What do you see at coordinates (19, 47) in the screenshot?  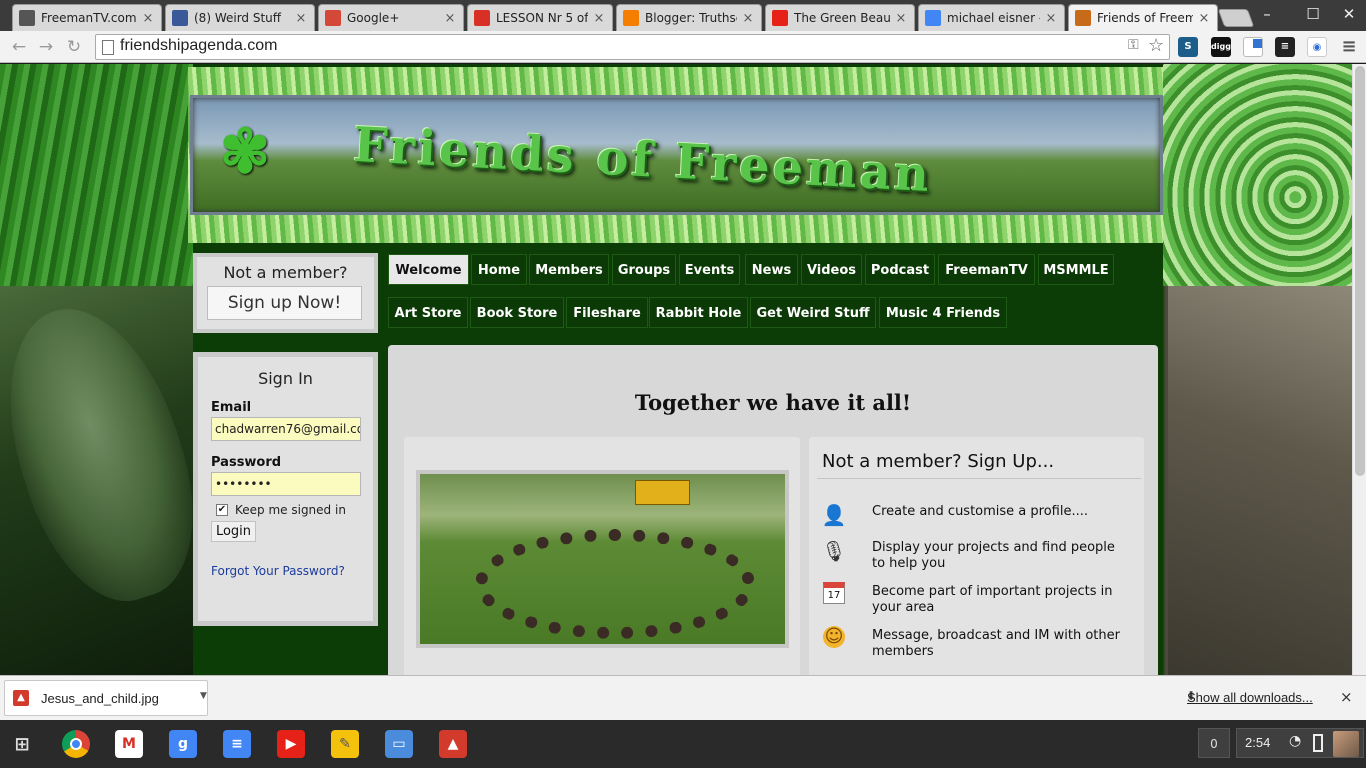 I see `back-icon: ←` at bounding box center [19, 47].